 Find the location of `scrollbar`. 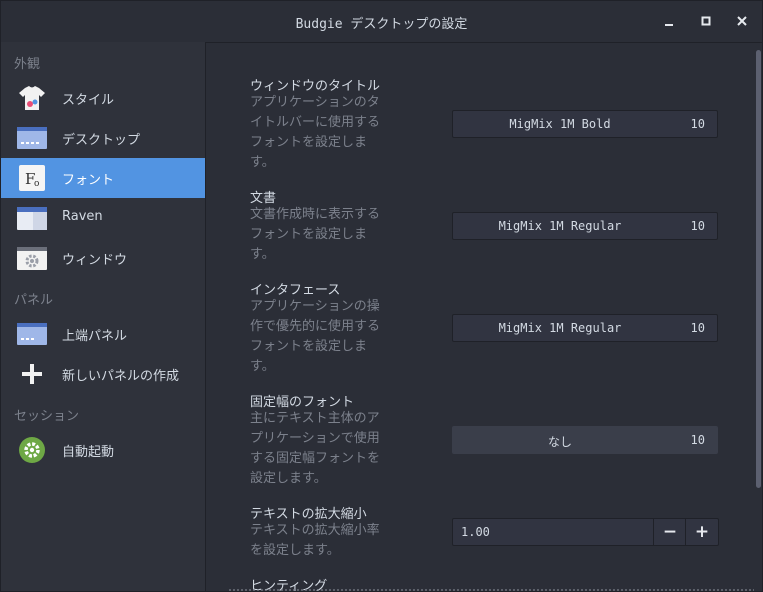

scrollbar is located at coordinates (758, 269).